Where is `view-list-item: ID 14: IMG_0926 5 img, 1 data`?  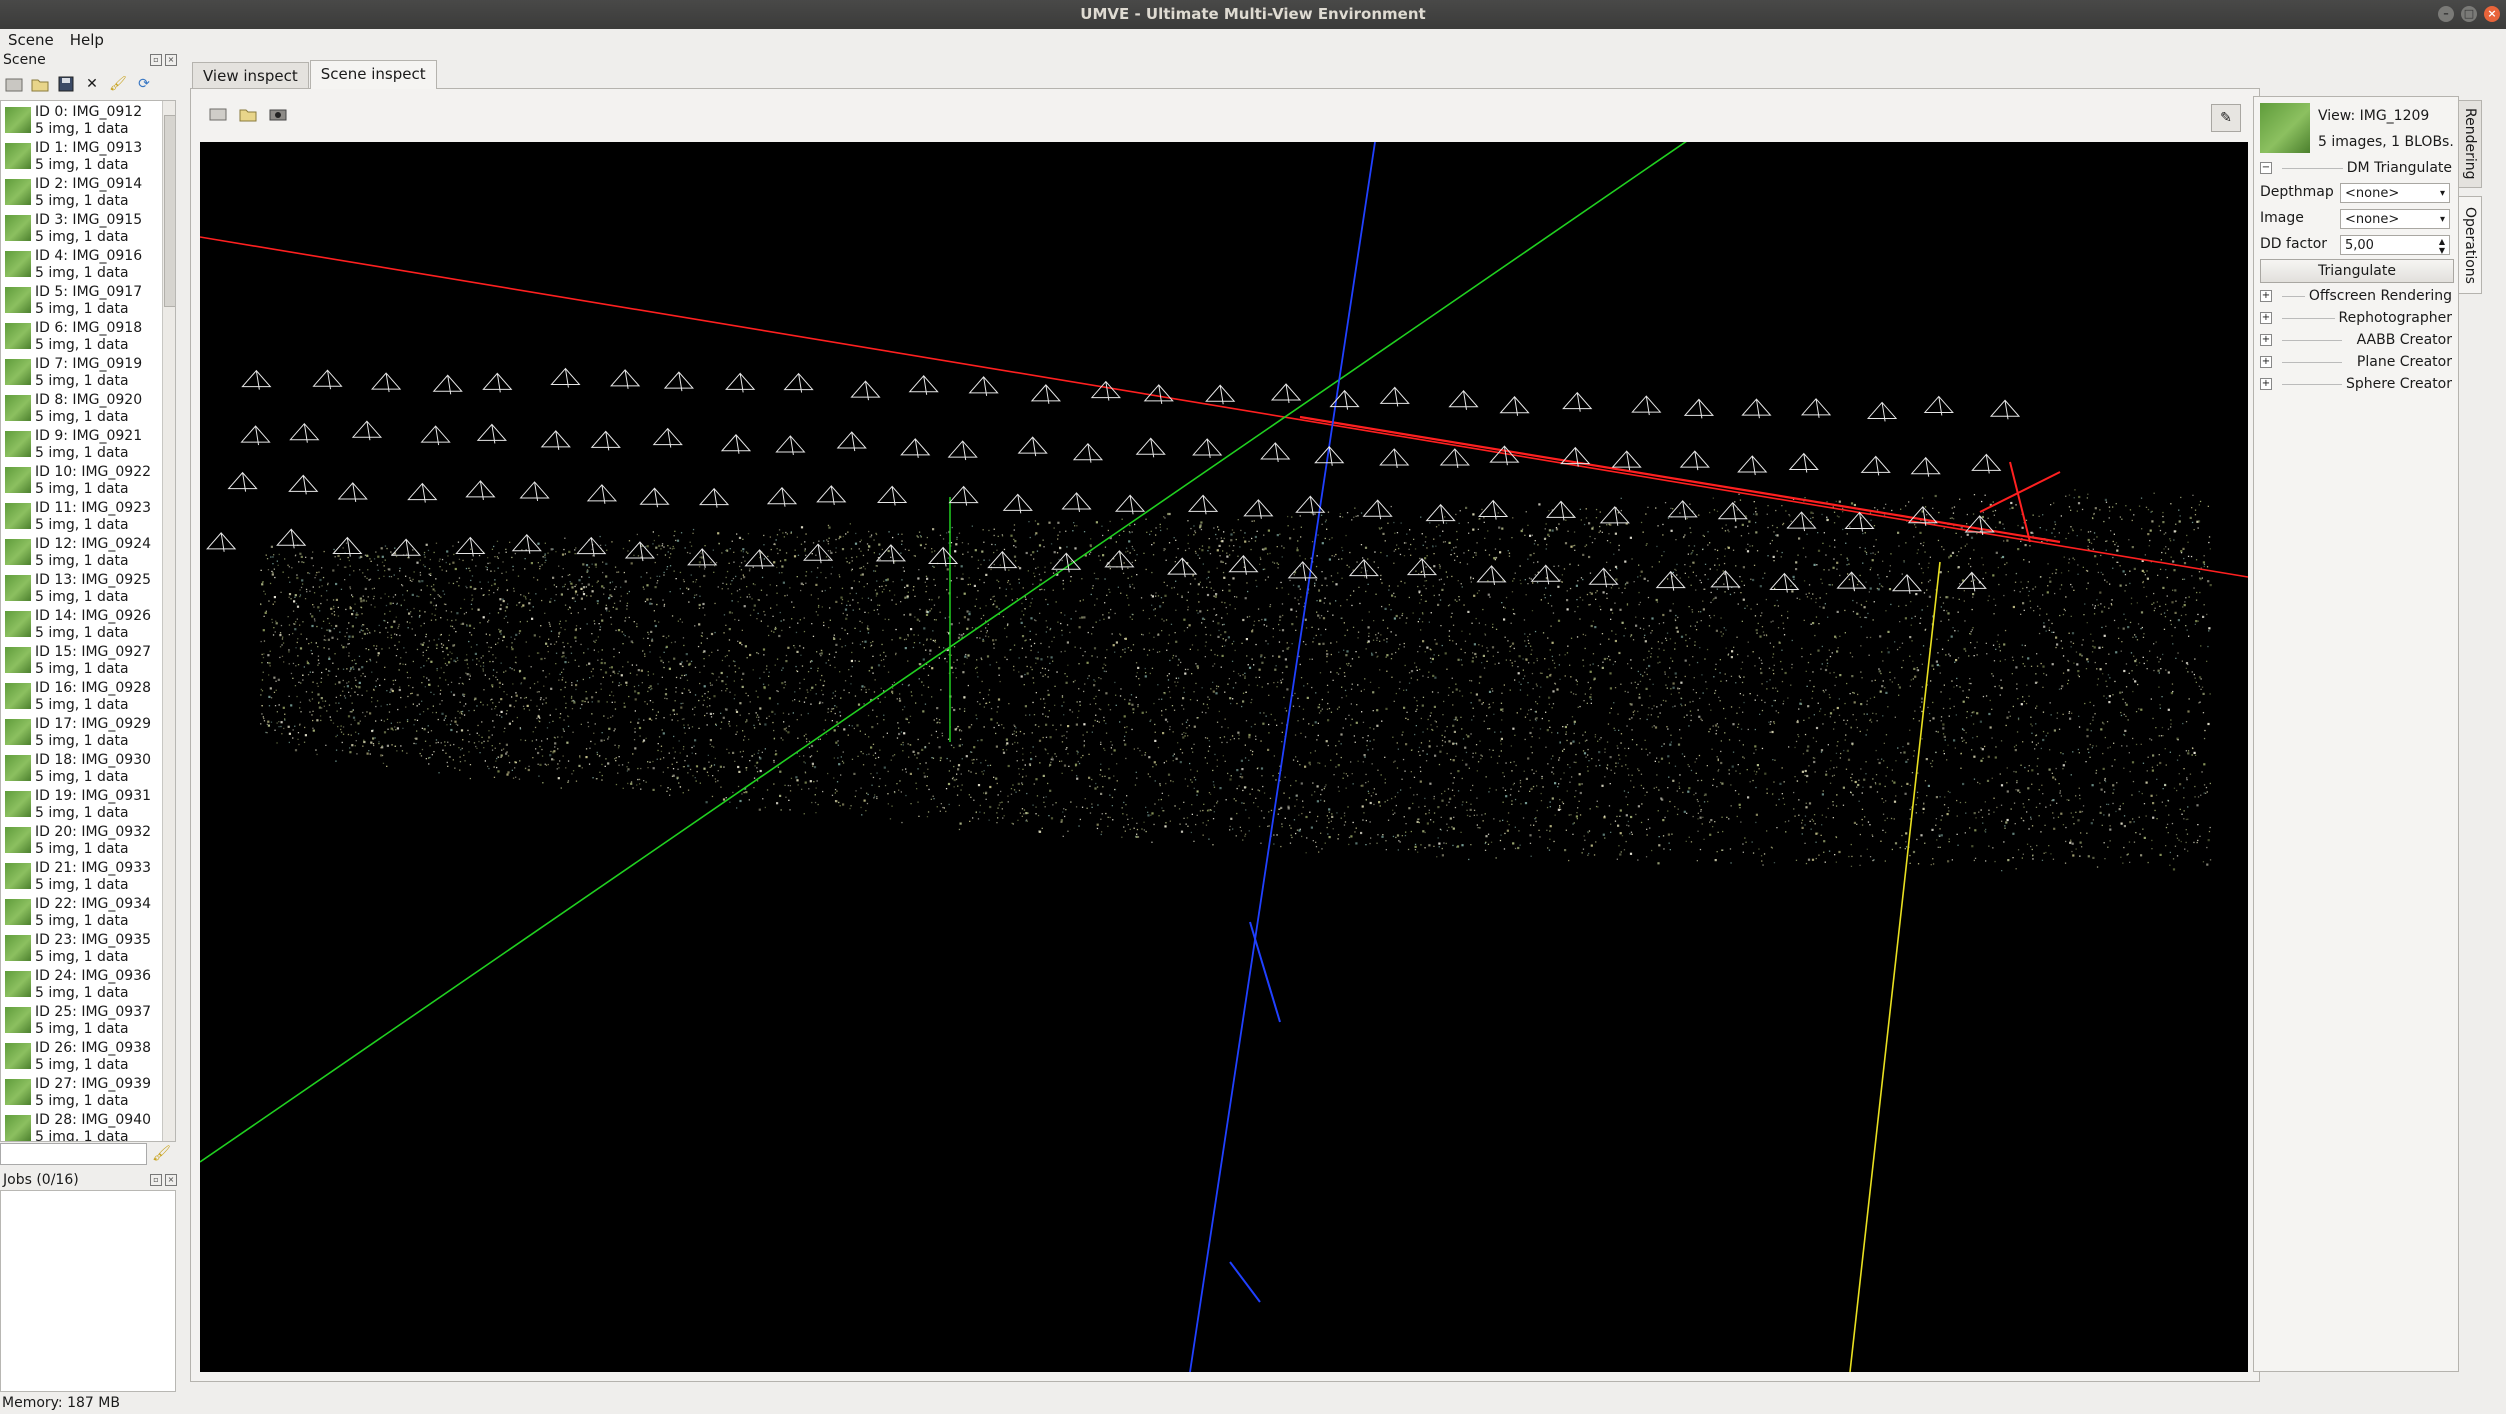
view-list-item: ID 14: IMG_0926 5 img, 1 data is located at coordinates (78, 625).